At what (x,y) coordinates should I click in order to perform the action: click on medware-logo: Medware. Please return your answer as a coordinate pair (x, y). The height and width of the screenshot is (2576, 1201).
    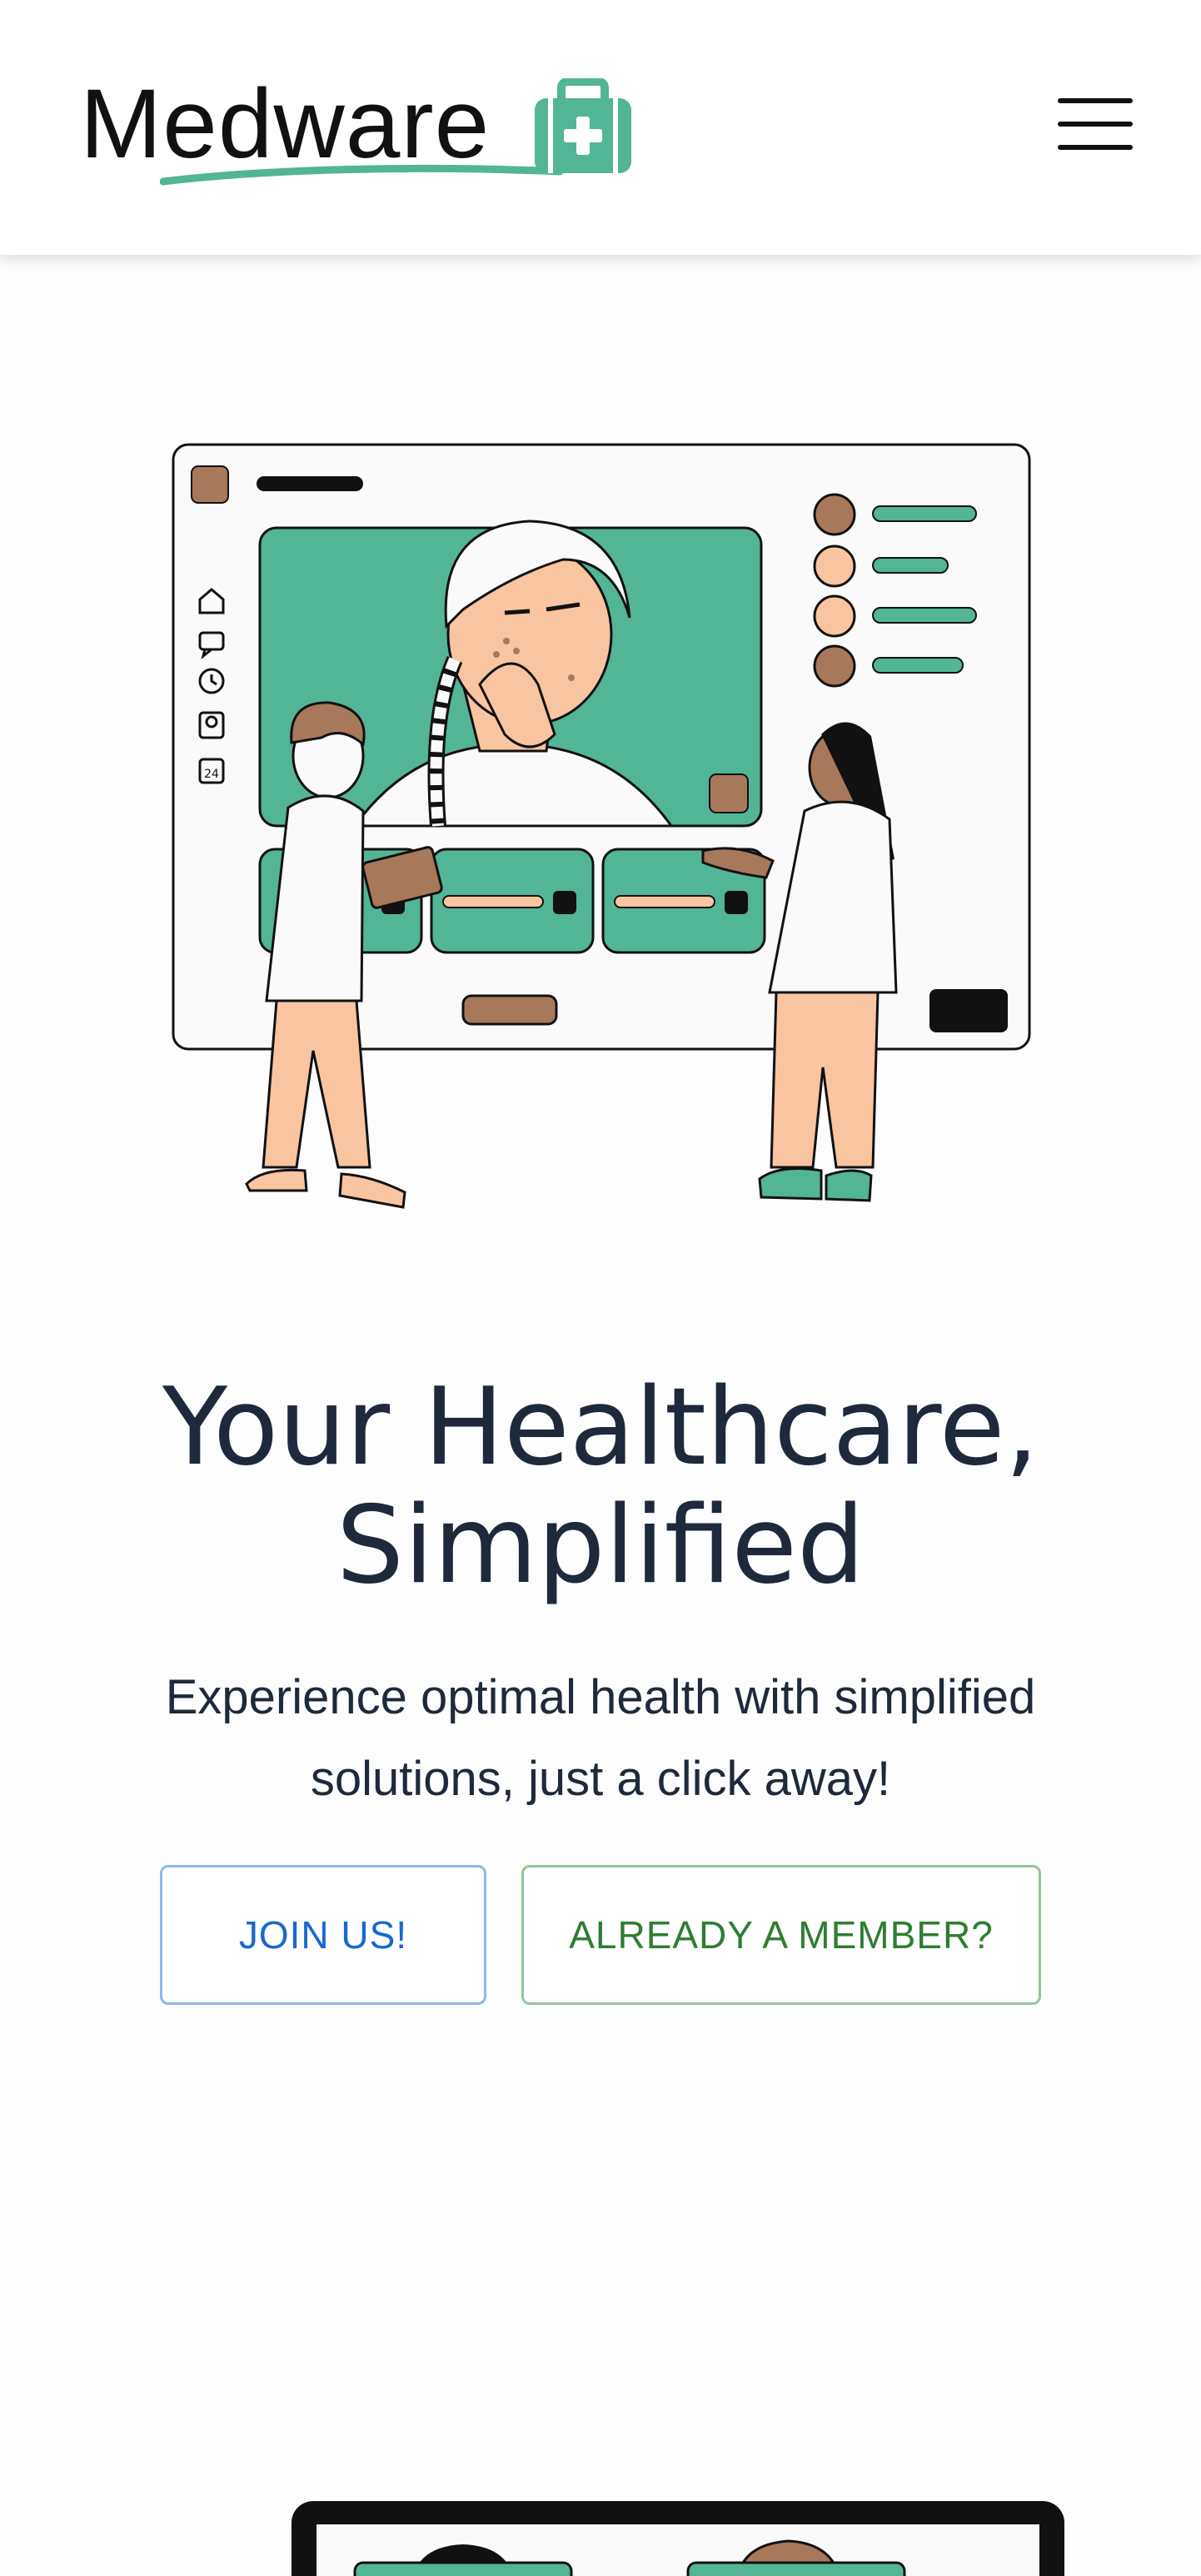
    Looking at the image, I should click on (367, 136).